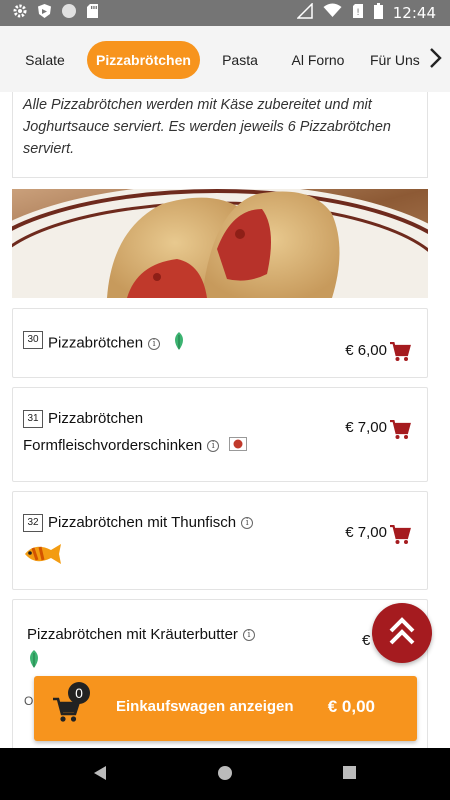 This screenshot has width=450, height=800. Describe the element at coordinates (33, 419) in the screenshot. I see `item-number: 31` at that location.